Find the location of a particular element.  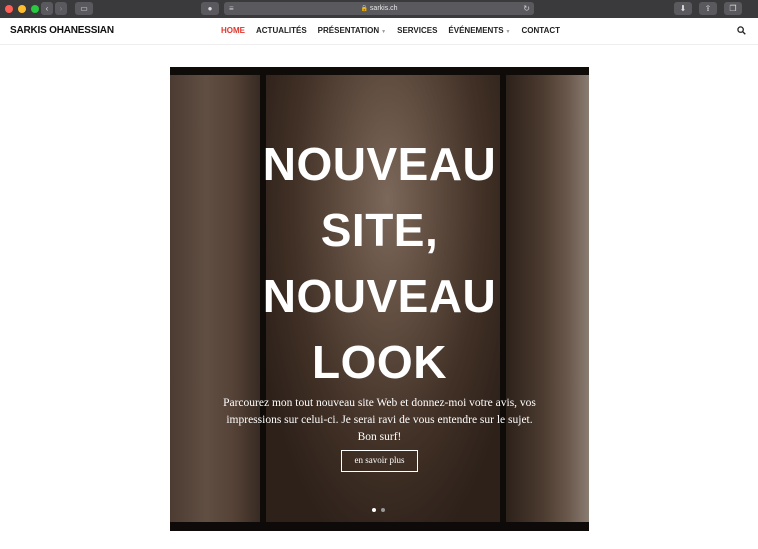

nav-home: HOME is located at coordinates (233, 30).